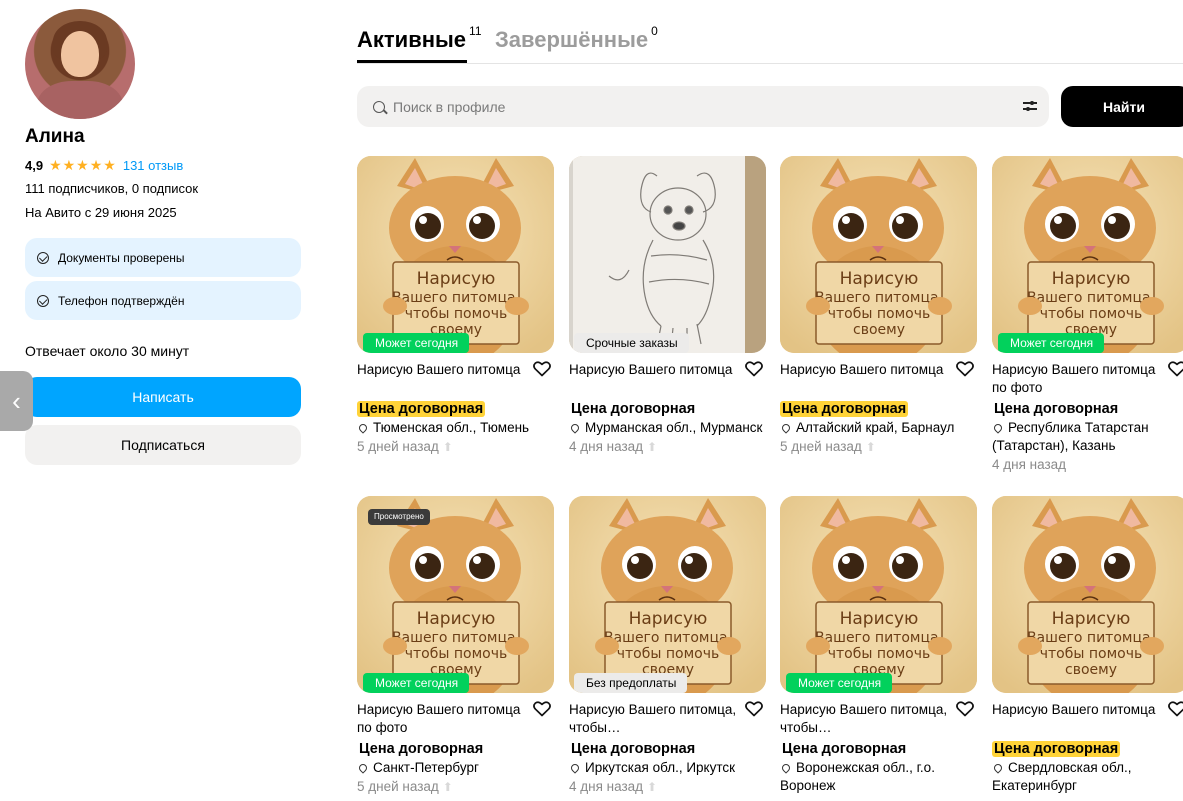  What do you see at coordinates (770, 43) in the screenshot?
I see `listing-tabs: Активные 11 Завершённые 0` at bounding box center [770, 43].